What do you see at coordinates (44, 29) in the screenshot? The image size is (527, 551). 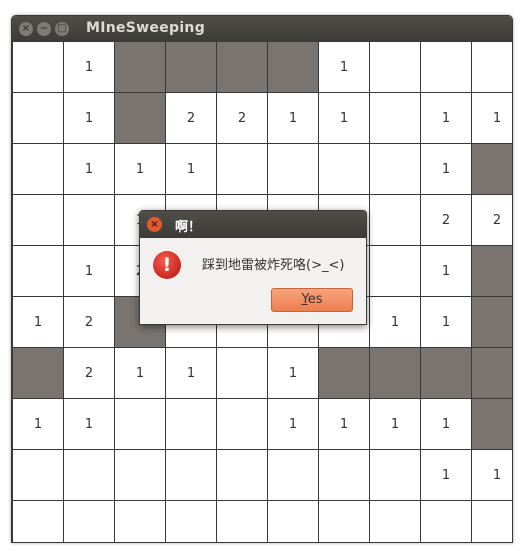 I see `minimize-icon: −` at bounding box center [44, 29].